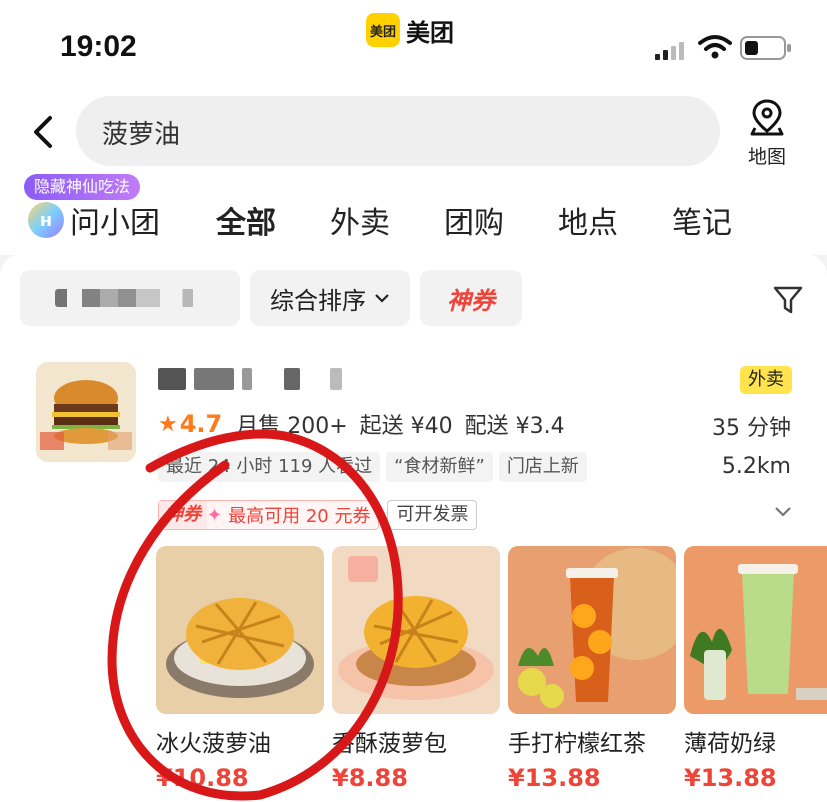 The width and height of the screenshot is (827, 802). I want to click on search-query: 菠萝油, so click(141, 135).